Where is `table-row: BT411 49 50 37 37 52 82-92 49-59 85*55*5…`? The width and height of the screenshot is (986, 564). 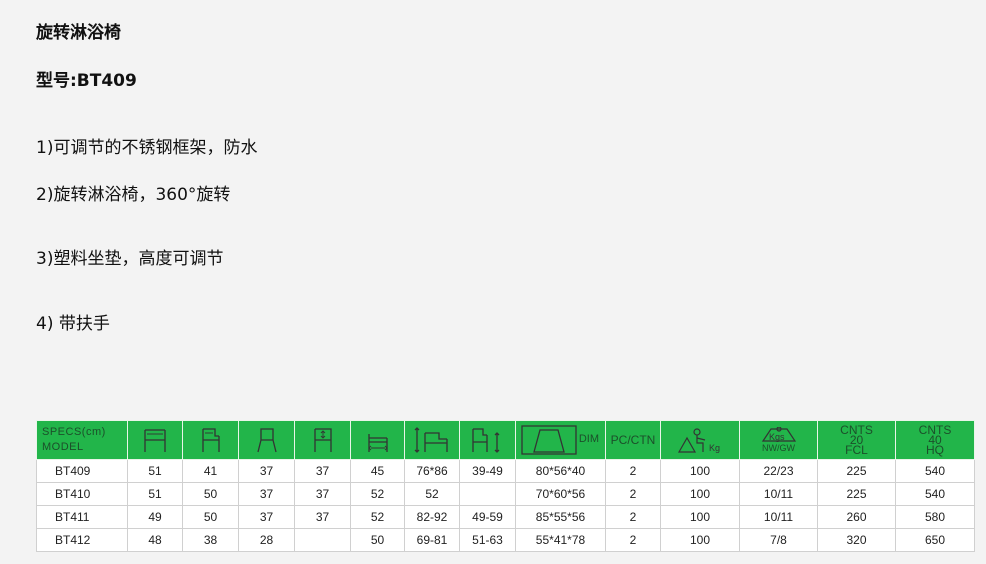 table-row: BT411 49 50 37 37 52 82-92 49-59 85*55*5… is located at coordinates (505, 517).